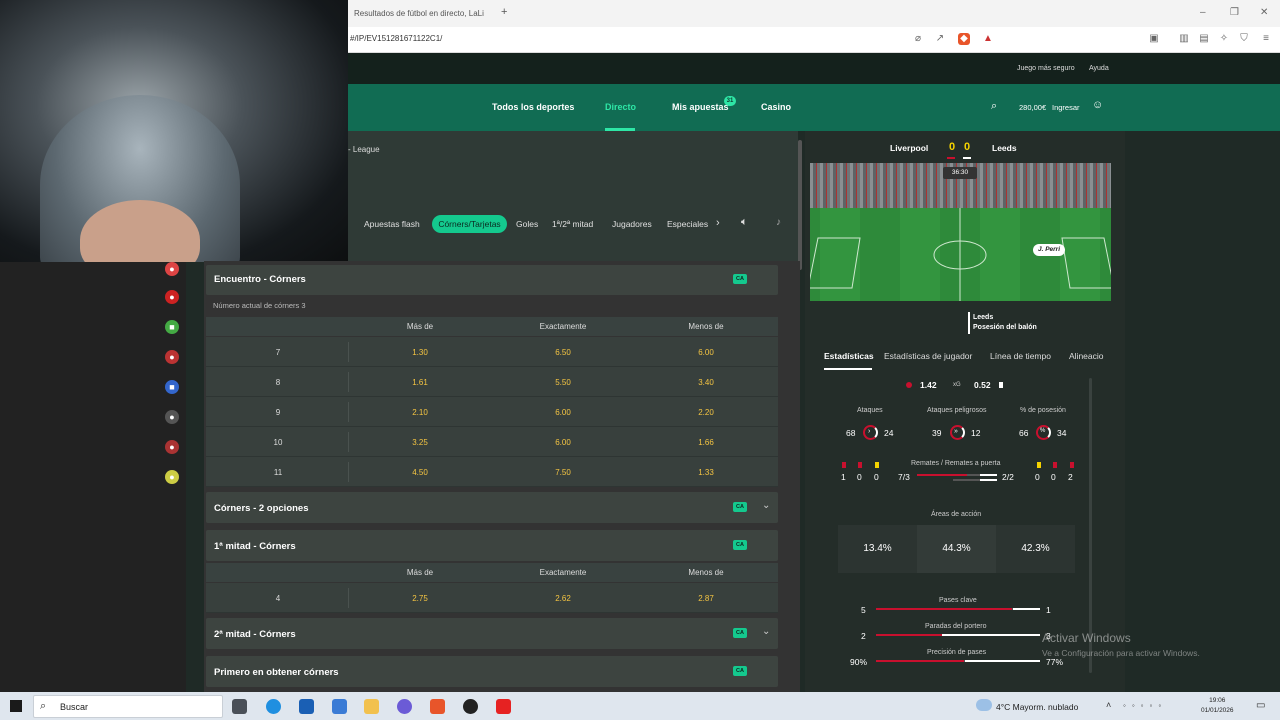 The height and width of the screenshot is (720, 1280). Describe the element at coordinates (870, 410) in the screenshot. I see `attacks-label: Ataques` at that location.